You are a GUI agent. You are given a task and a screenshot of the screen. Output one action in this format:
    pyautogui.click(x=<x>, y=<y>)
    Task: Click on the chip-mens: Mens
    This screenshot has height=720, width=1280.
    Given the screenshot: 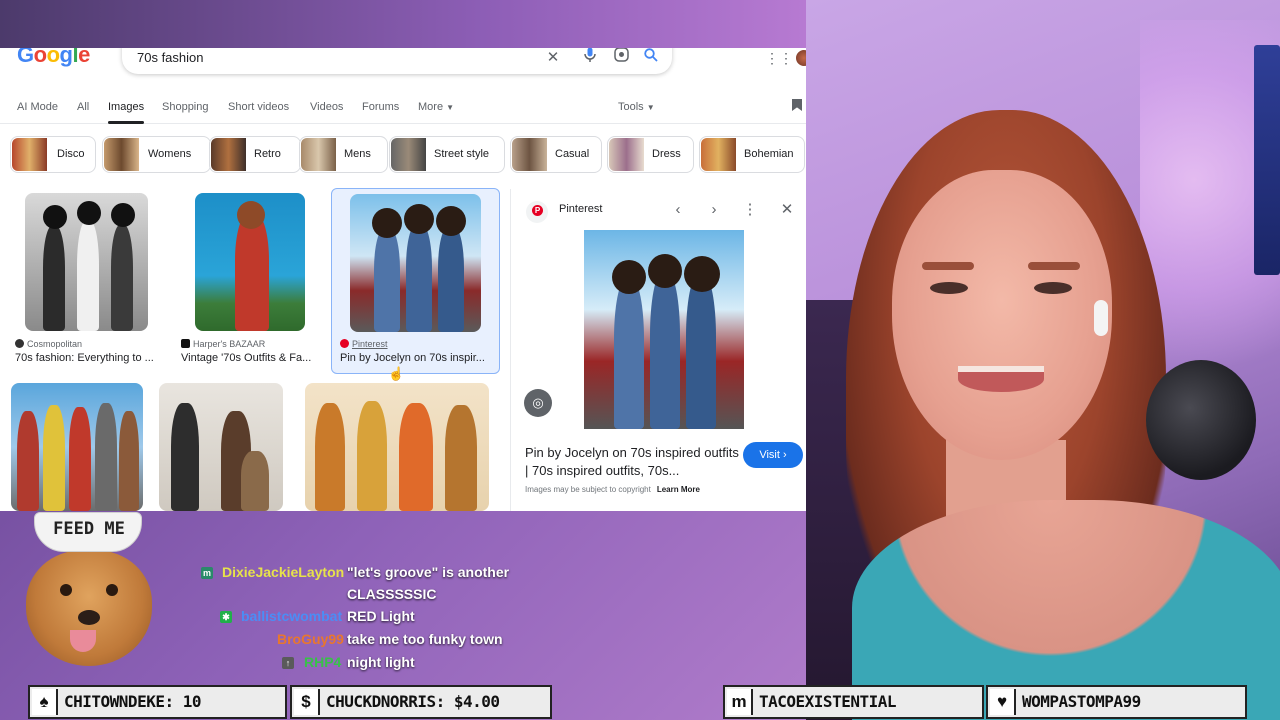 What is the action you would take?
    pyautogui.click(x=343, y=154)
    